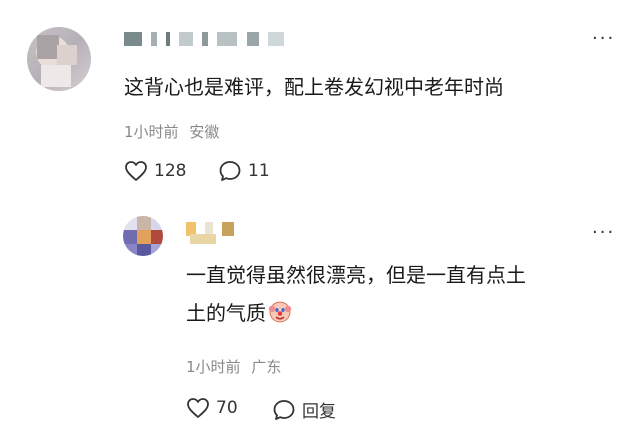 This screenshot has height=422, width=640. What do you see at coordinates (170, 171) in the screenshot?
I see `like-count: 128` at bounding box center [170, 171].